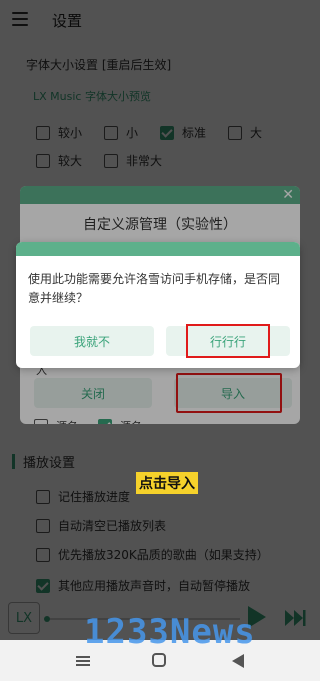 The width and height of the screenshot is (320, 681). Describe the element at coordinates (238, 661) in the screenshot. I see `back-icon` at that location.